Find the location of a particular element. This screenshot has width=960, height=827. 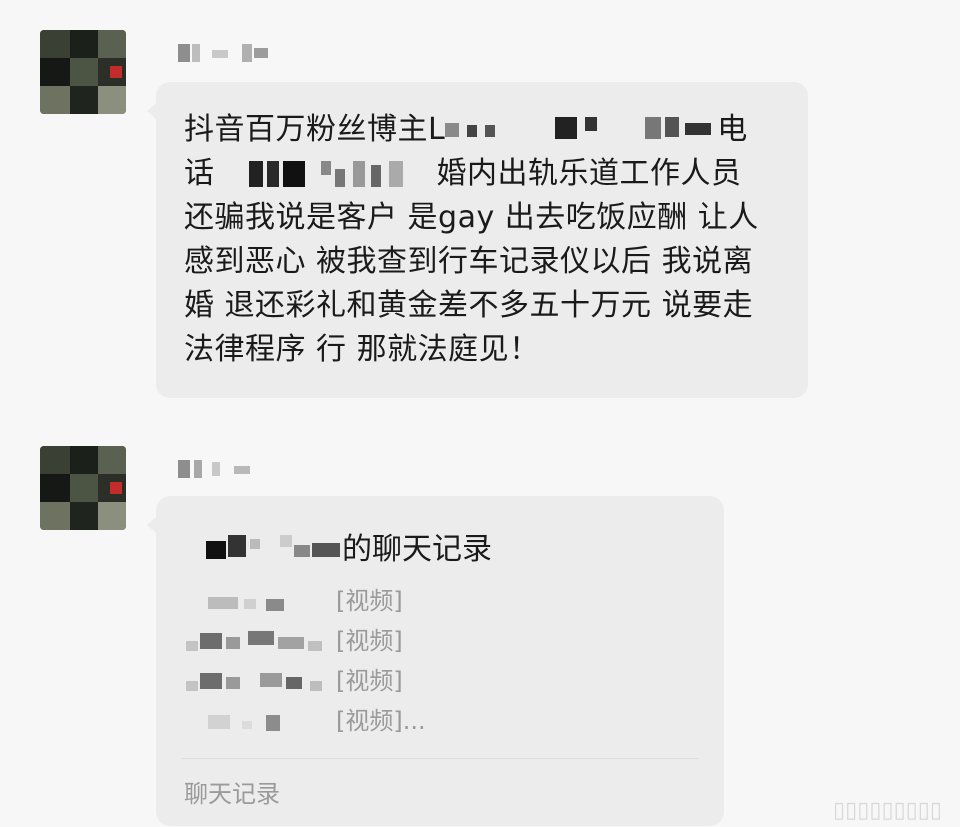

message-line: 婚 退还彩礼和黄金差不多五十万元 说要走 is located at coordinates (469, 305).